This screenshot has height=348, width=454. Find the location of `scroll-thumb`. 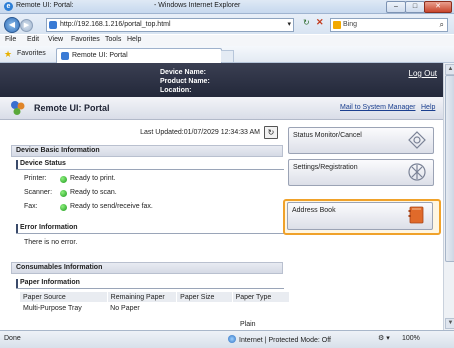

scroll-thumb is located at coordinates (449, 168).